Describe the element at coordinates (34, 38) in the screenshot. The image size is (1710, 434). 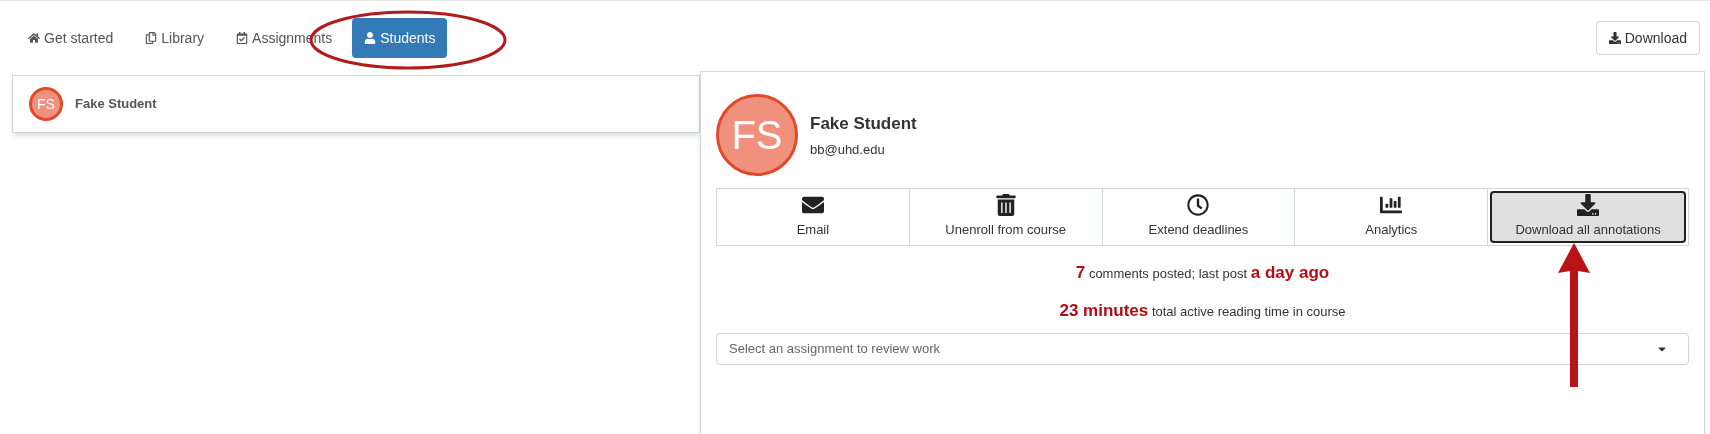
I see `home-icon` at that location.